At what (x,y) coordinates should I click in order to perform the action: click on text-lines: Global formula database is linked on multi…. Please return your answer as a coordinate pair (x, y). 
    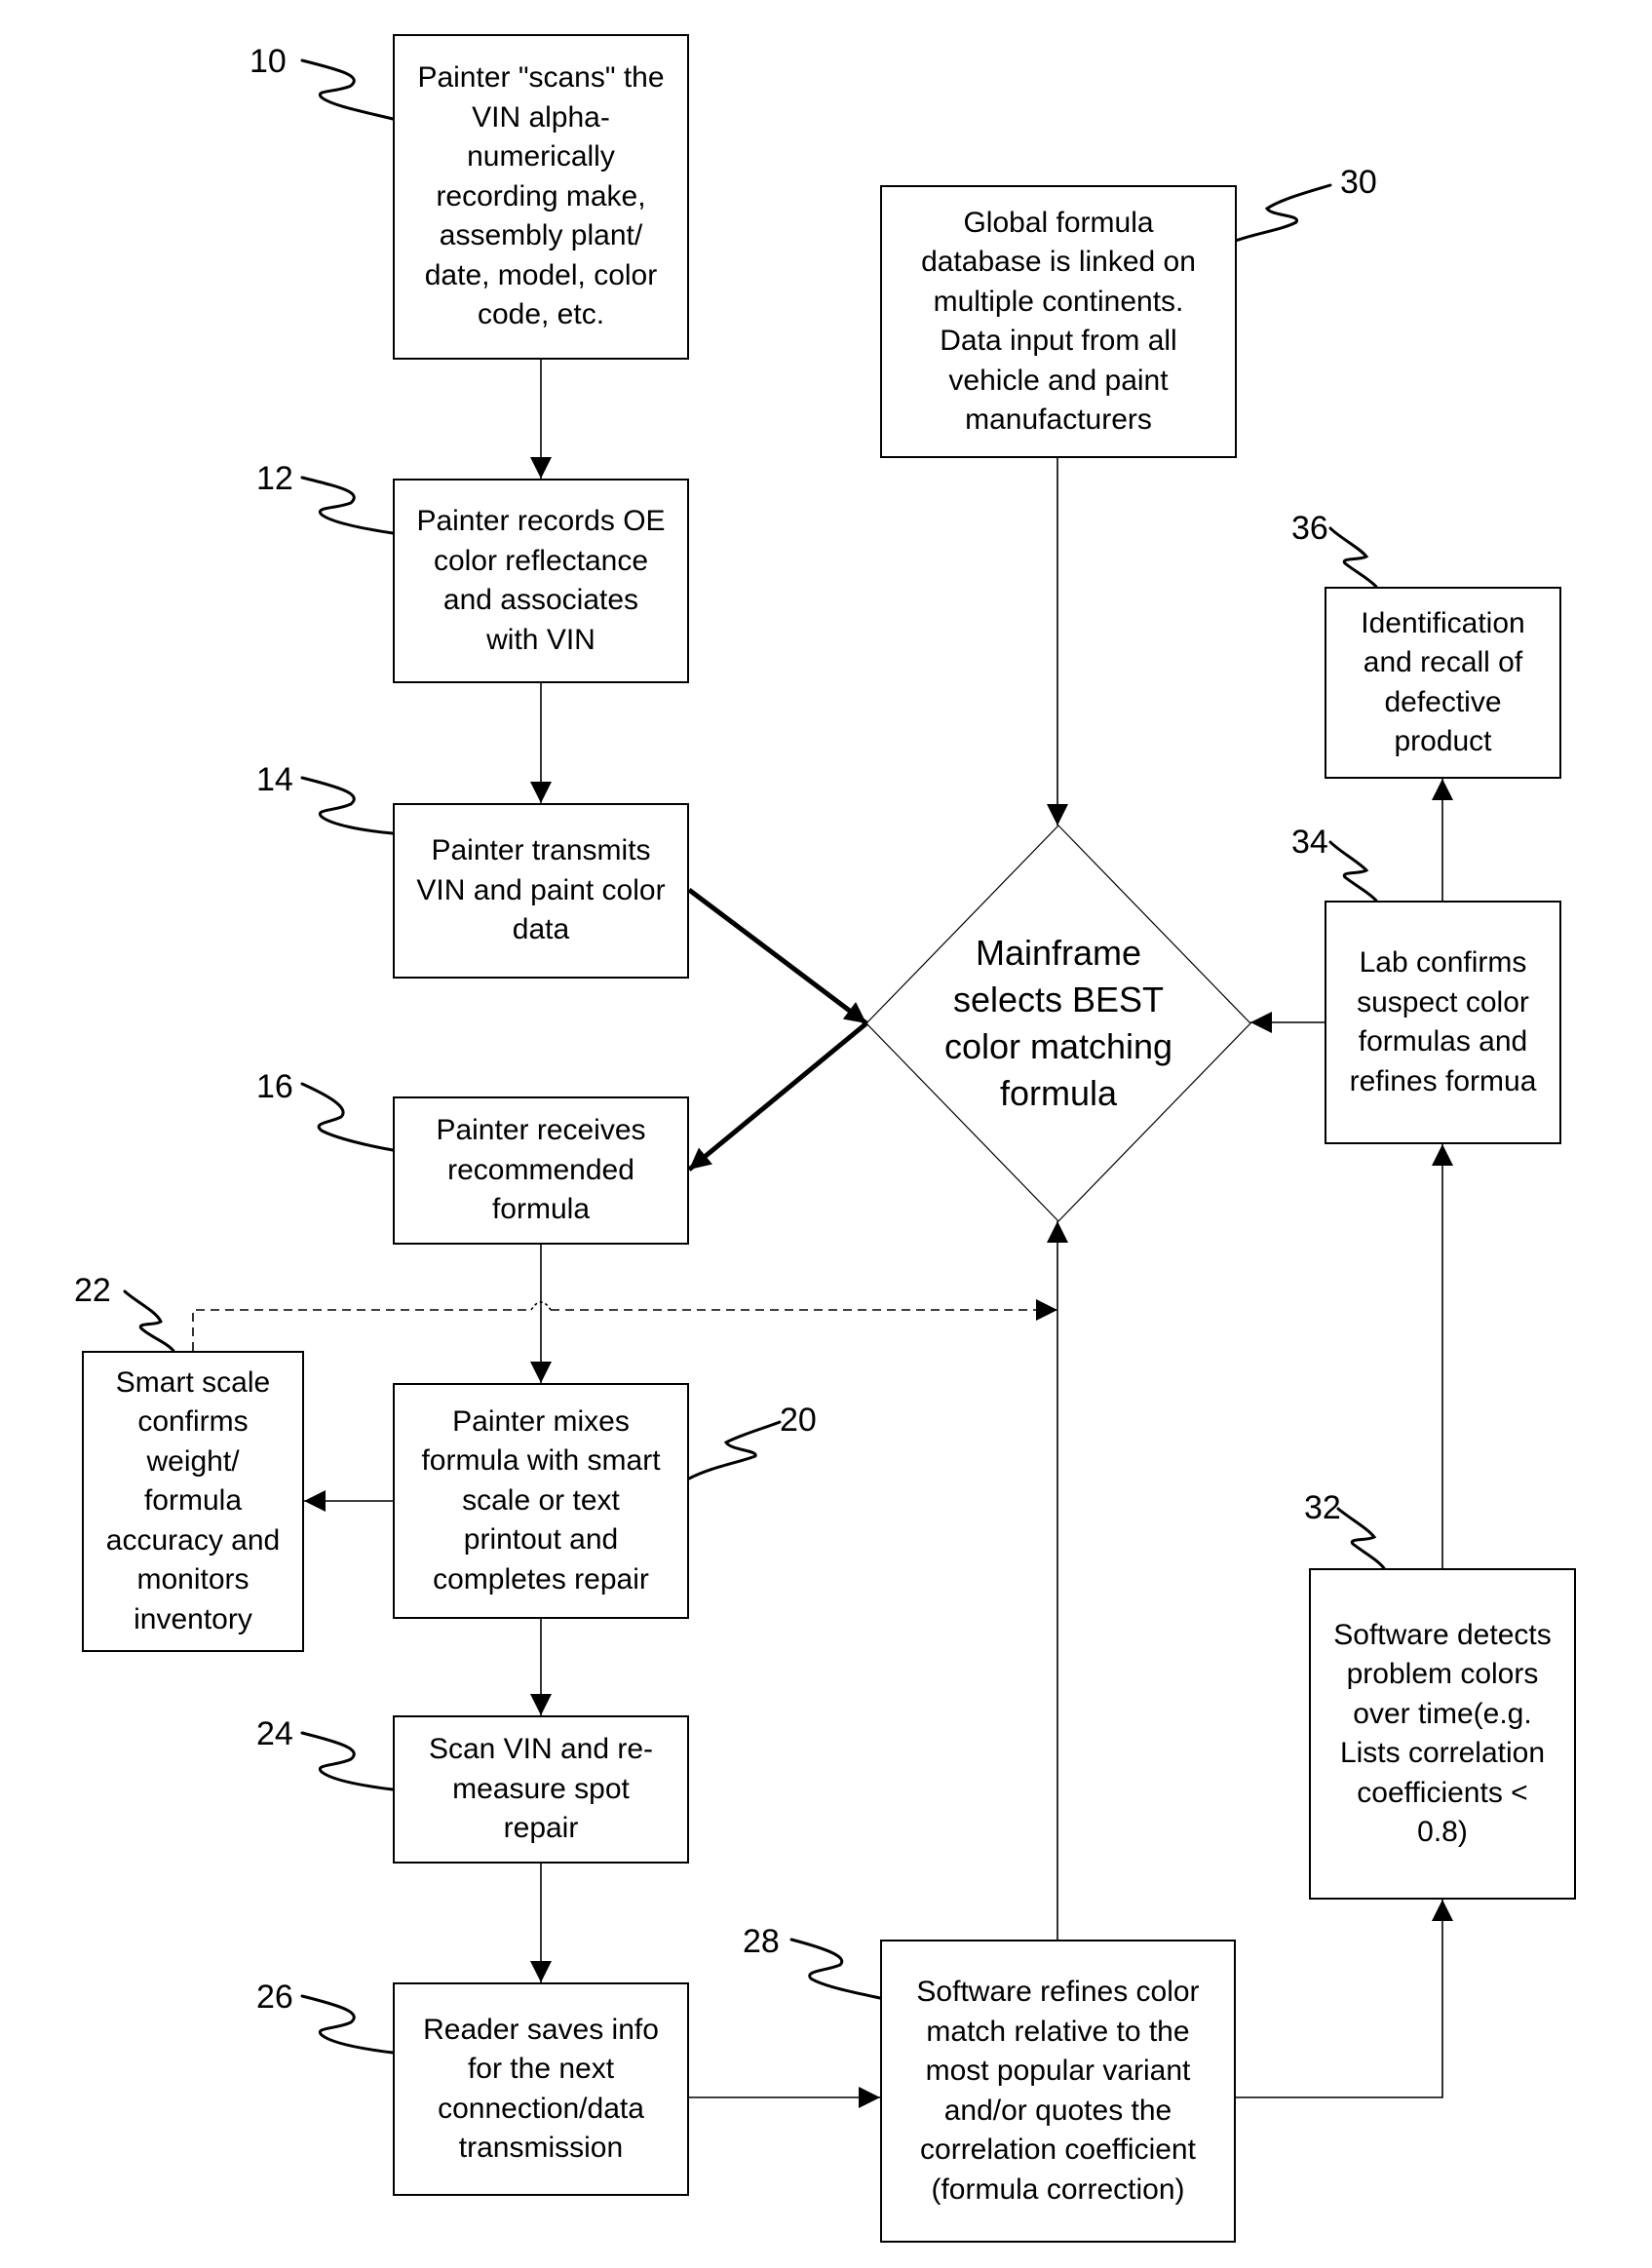
    Looking at the image, I should click on (1058, 322).